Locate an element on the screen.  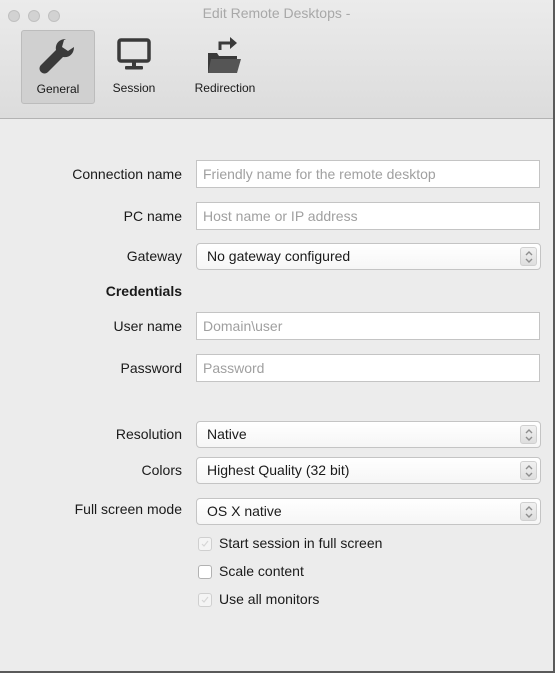
use-all-monitors-checkbox is located at coordinates (205, 600).